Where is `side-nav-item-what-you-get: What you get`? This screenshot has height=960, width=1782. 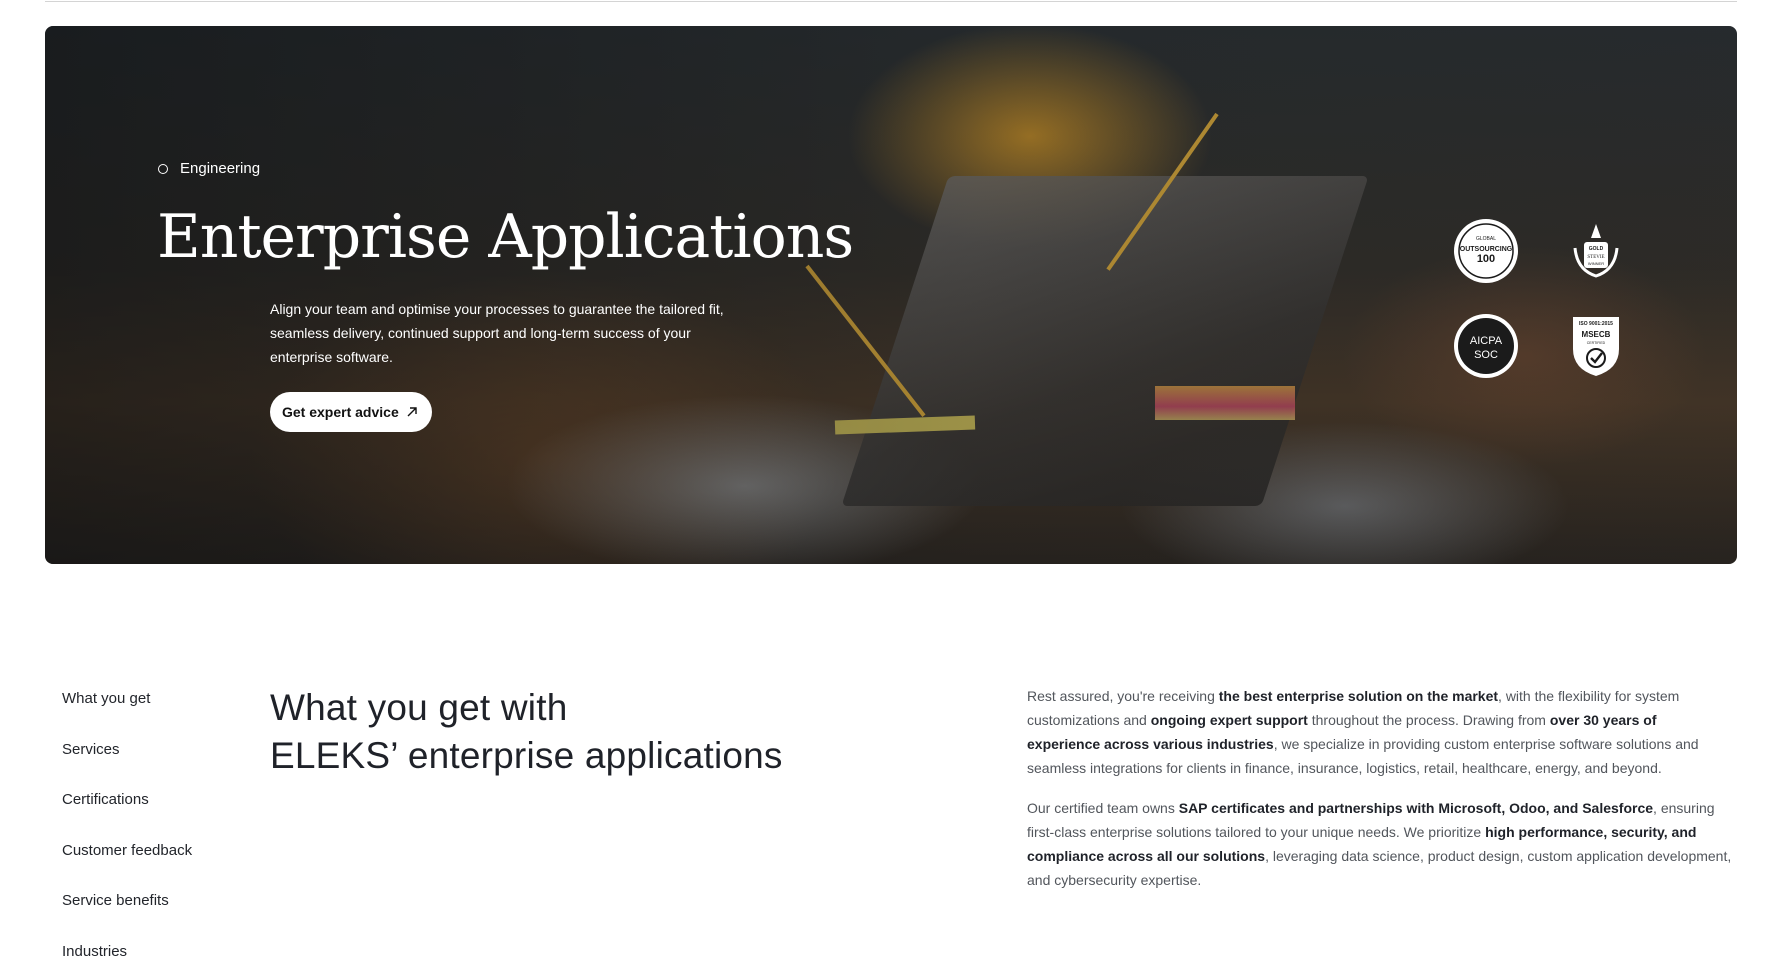
side-nav-item-what-you-get: What you get is located at coordinates (127, 707).